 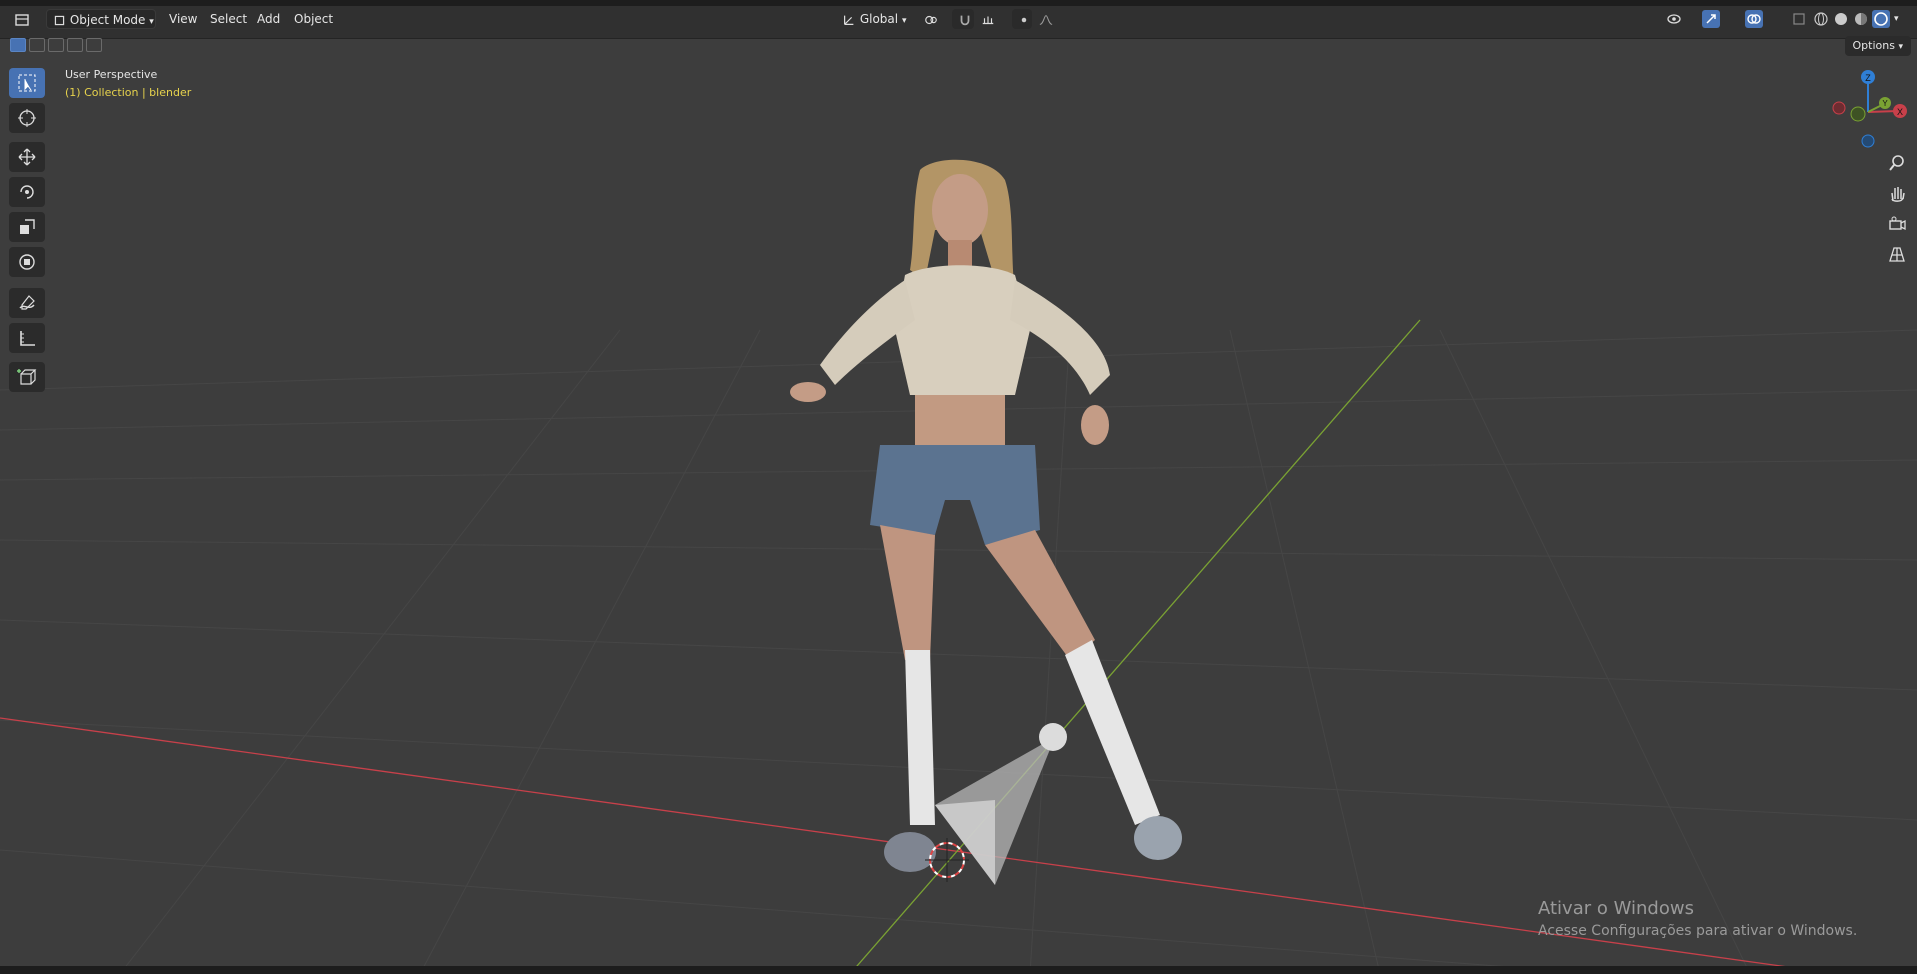 I want to click on select-box-icon, so click(x=27, y=83).